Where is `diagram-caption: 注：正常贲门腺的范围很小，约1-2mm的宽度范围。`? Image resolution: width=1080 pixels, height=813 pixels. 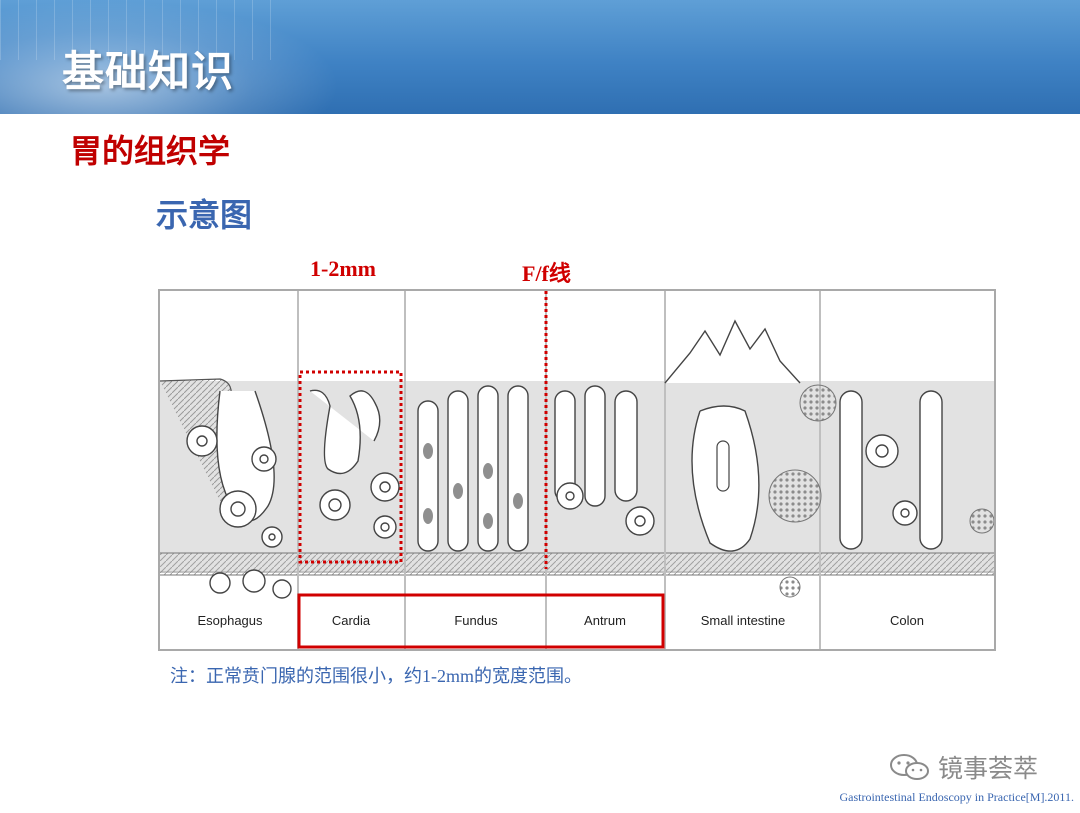
diagram-caption: 注：正常贲门腺的范围很小，约1-2mm的宽度范围。 is located at coordinates (376, 676).